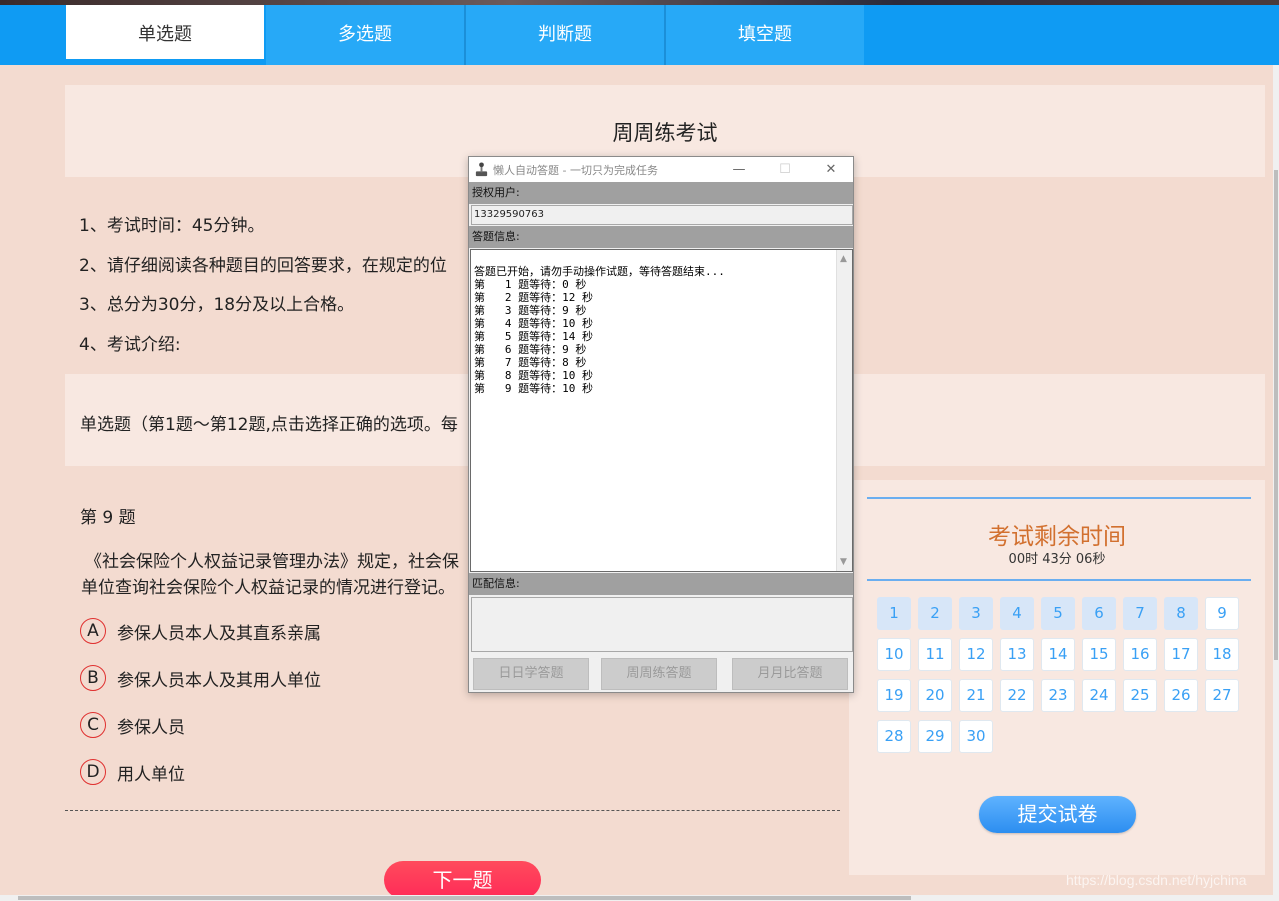 Image resolution: width=1279 pixels, height=901 pixels. I want to click on question-nav-15: 15, so click(1099, 654).